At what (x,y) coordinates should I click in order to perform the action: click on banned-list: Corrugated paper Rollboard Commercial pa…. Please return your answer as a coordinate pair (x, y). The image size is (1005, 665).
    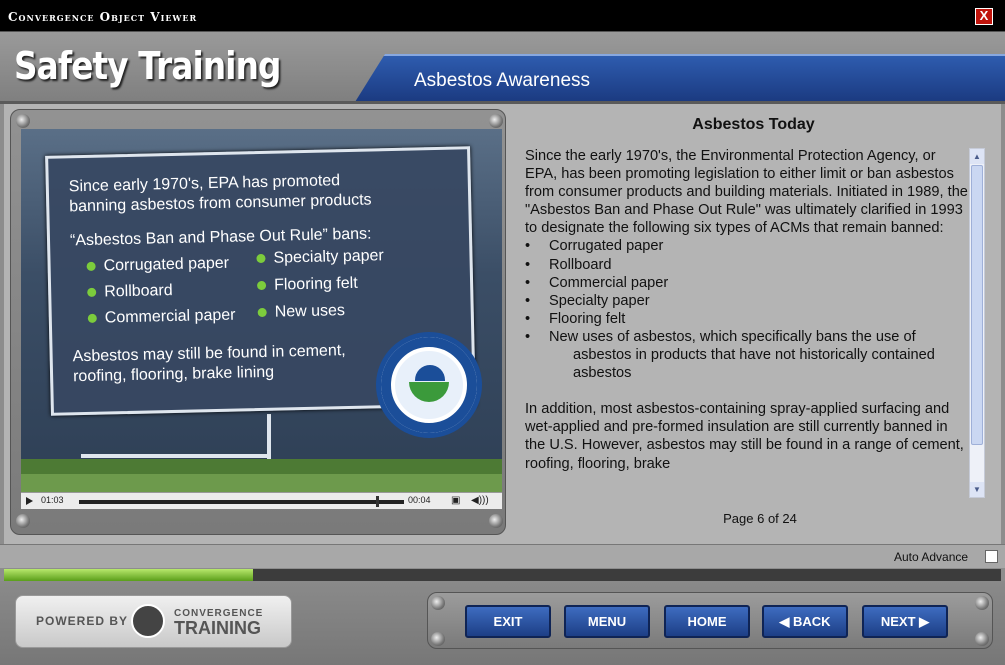
    Looking at the image, I should click on (746, 309).